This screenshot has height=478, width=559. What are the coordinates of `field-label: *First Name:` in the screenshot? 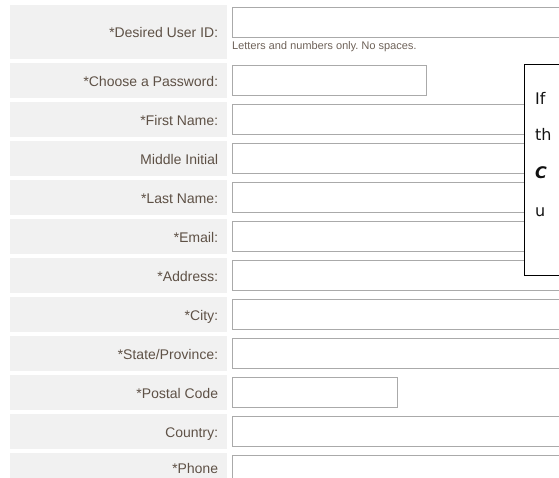 It's located at (118, 119).